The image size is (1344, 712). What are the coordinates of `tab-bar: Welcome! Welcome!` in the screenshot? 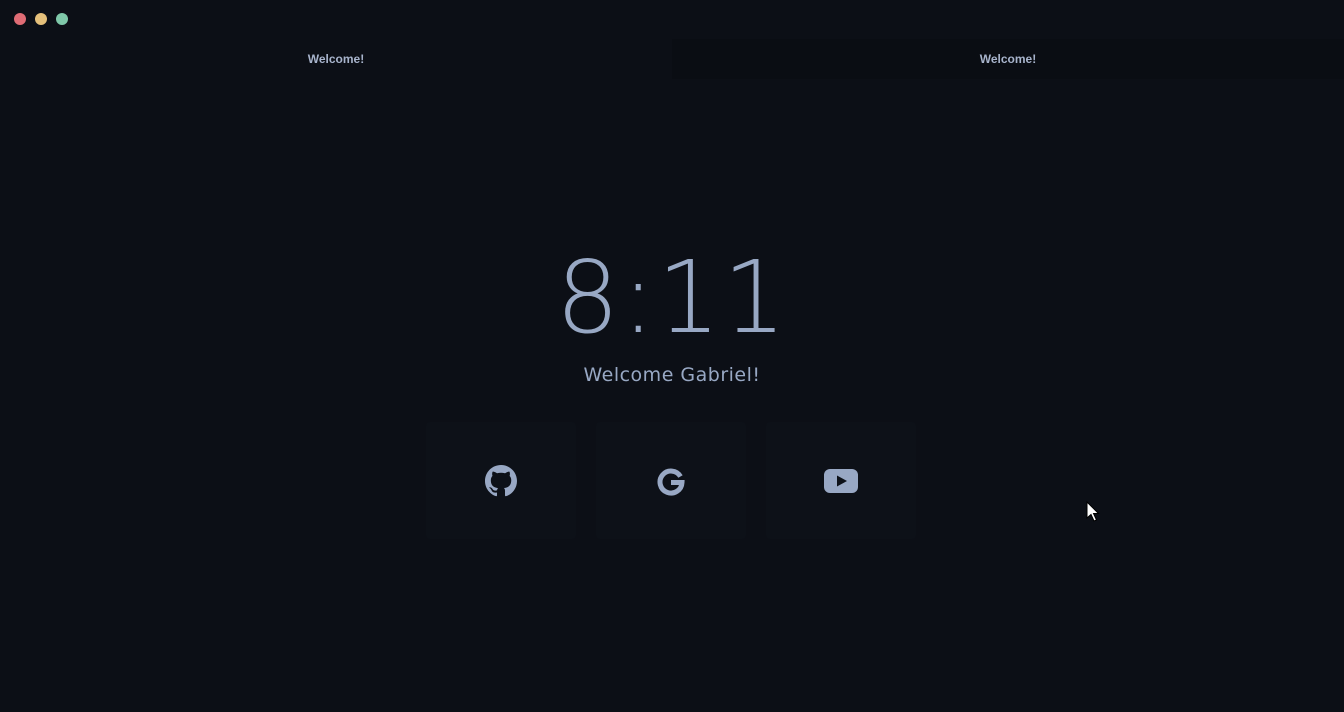 It's located at (672, 59).